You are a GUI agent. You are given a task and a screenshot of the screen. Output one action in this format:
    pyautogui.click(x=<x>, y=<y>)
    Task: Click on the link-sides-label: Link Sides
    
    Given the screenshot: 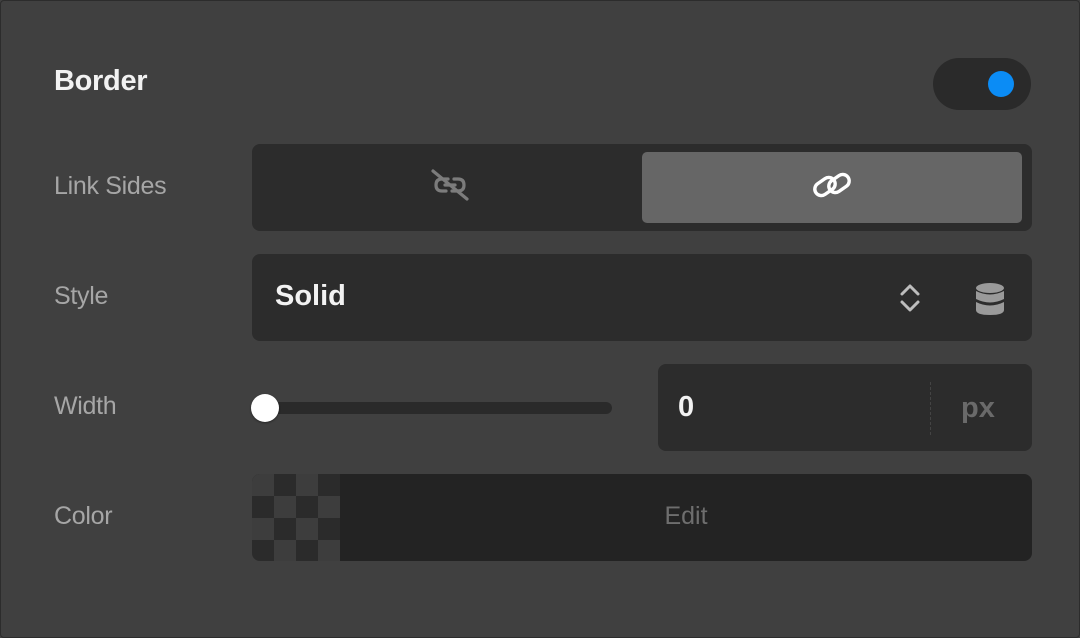 What is the action you would take?
    pyautogui.click(x=110, y=186)
    